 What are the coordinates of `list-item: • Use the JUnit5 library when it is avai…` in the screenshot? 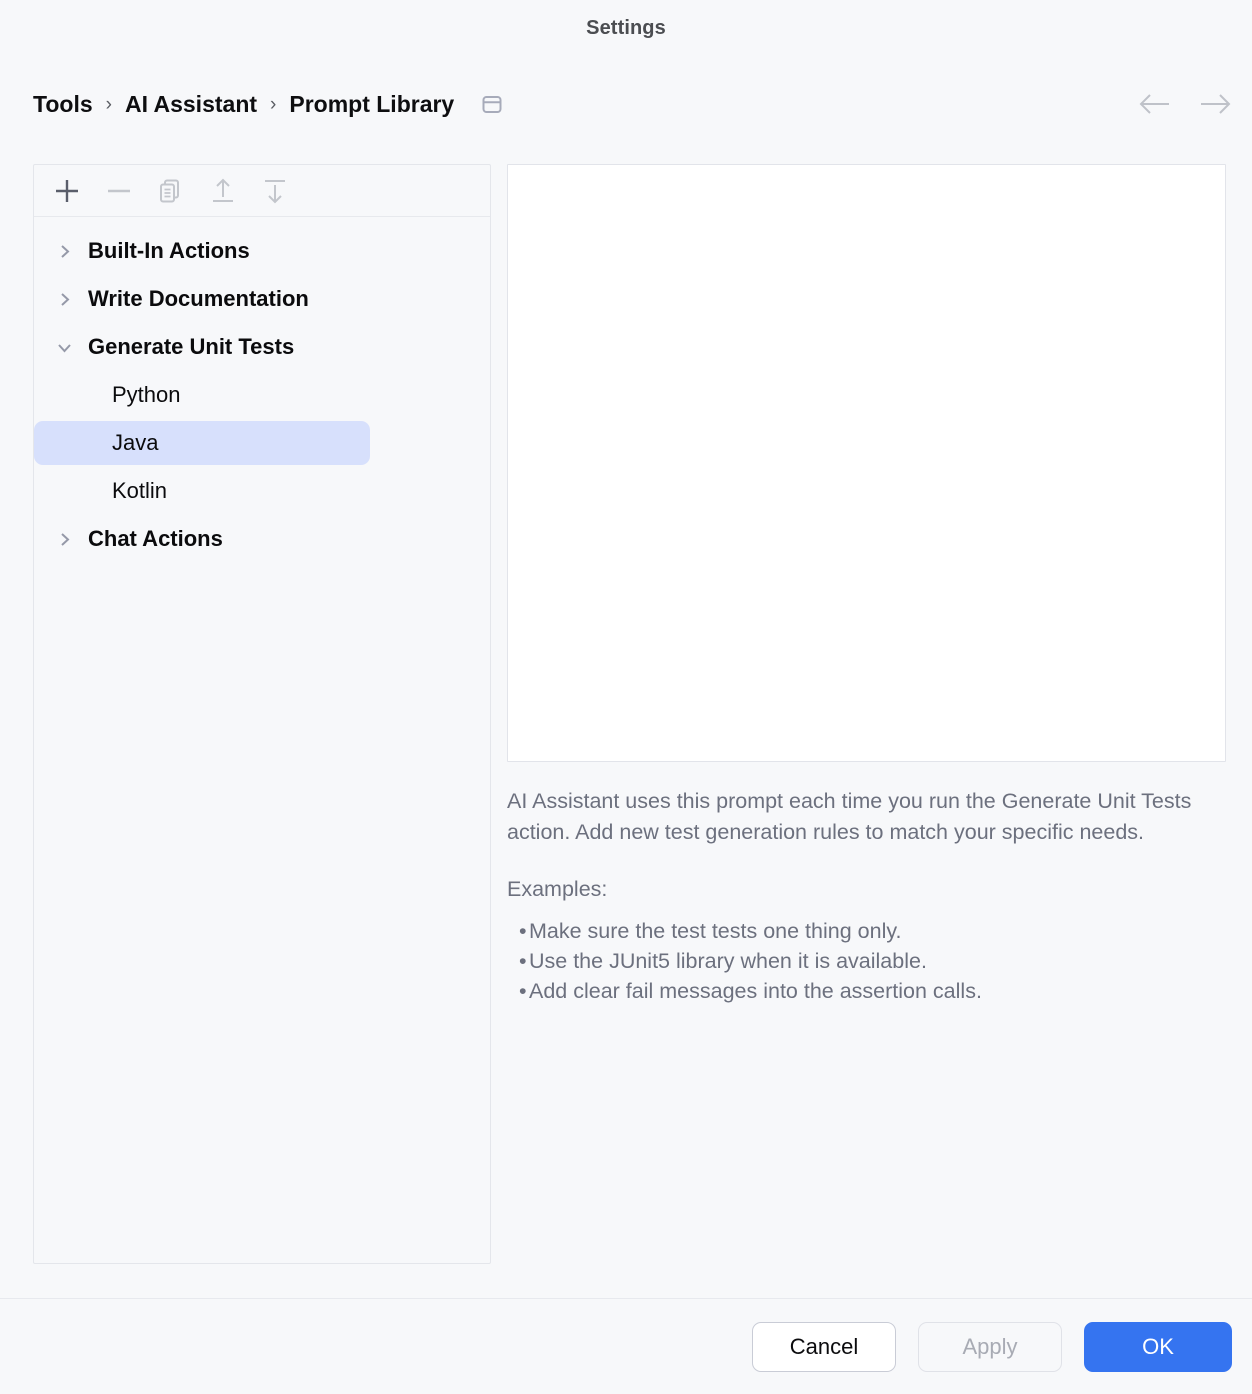 It's located at (866, 961).